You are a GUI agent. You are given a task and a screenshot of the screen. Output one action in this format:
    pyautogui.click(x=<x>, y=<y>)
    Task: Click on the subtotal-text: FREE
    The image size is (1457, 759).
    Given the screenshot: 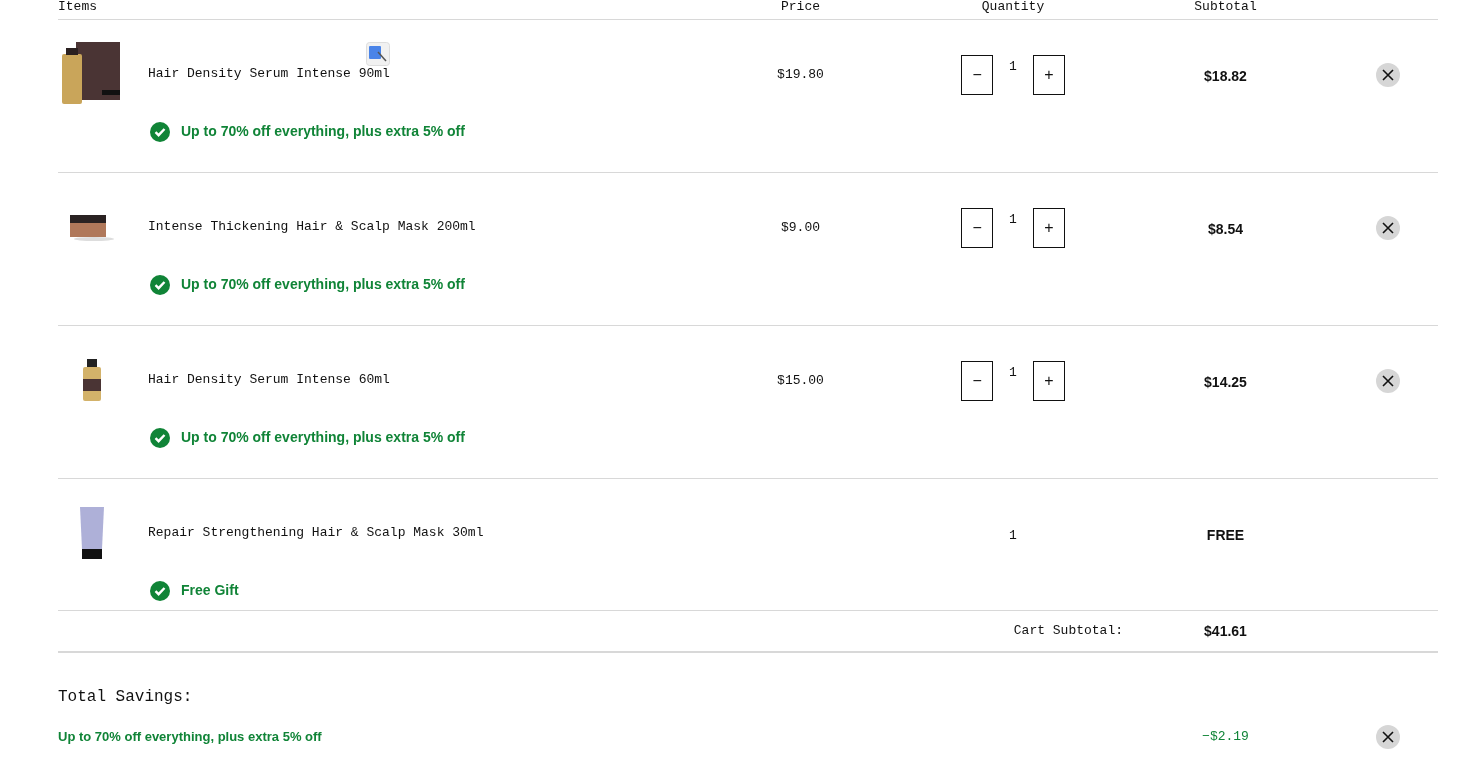 What is the action you would take?
    pyautogui.click(x=1225, y=534)
    